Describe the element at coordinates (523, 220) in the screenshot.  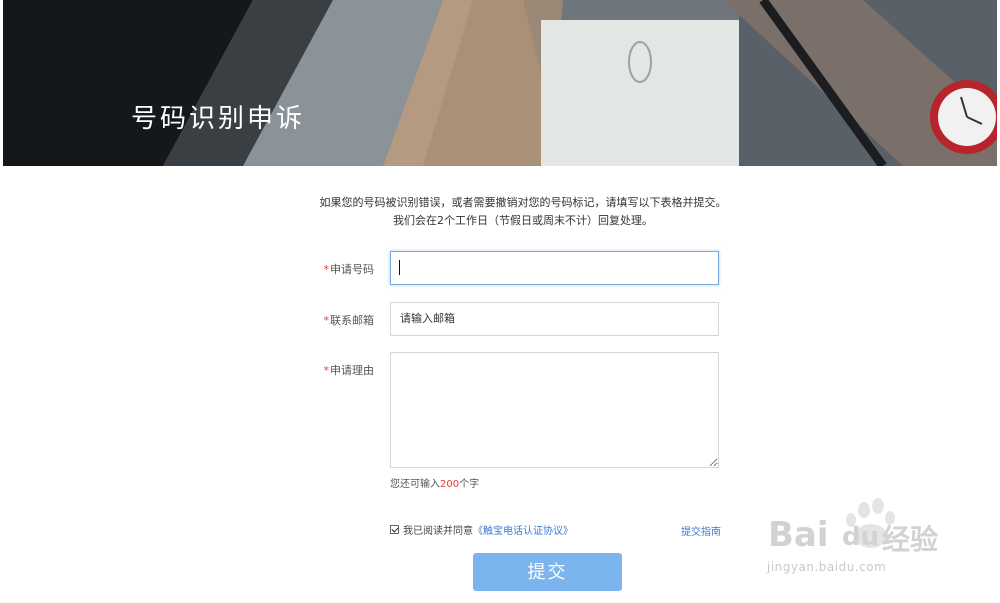
I see `intro-line-2: 我们会在2个工作日（节假日或周末不计）回复处理。` at that location.